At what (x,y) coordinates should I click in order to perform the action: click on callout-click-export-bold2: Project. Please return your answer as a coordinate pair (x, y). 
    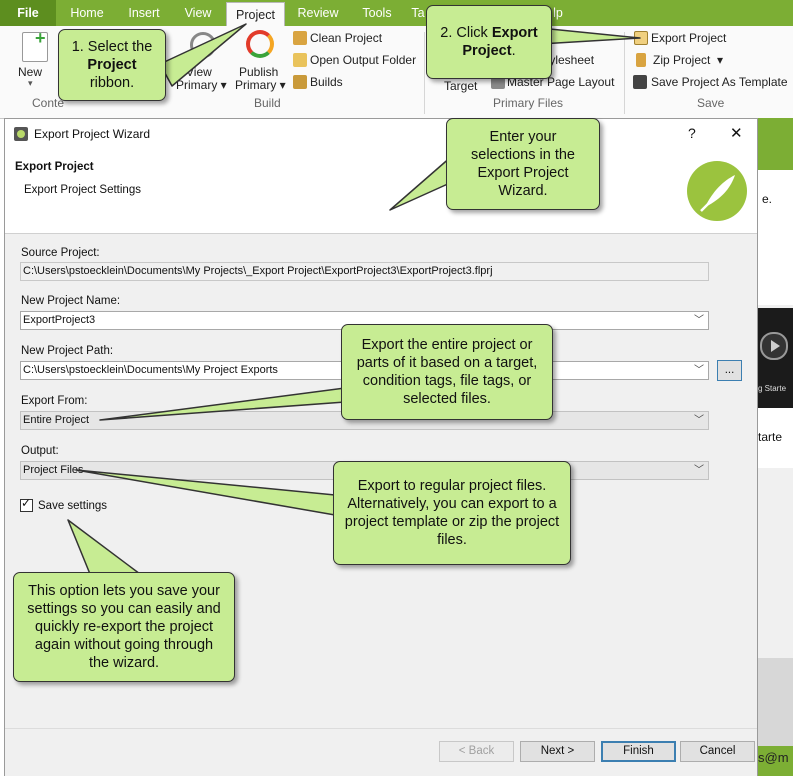
    Looking at the image, I should click on (487, 51).